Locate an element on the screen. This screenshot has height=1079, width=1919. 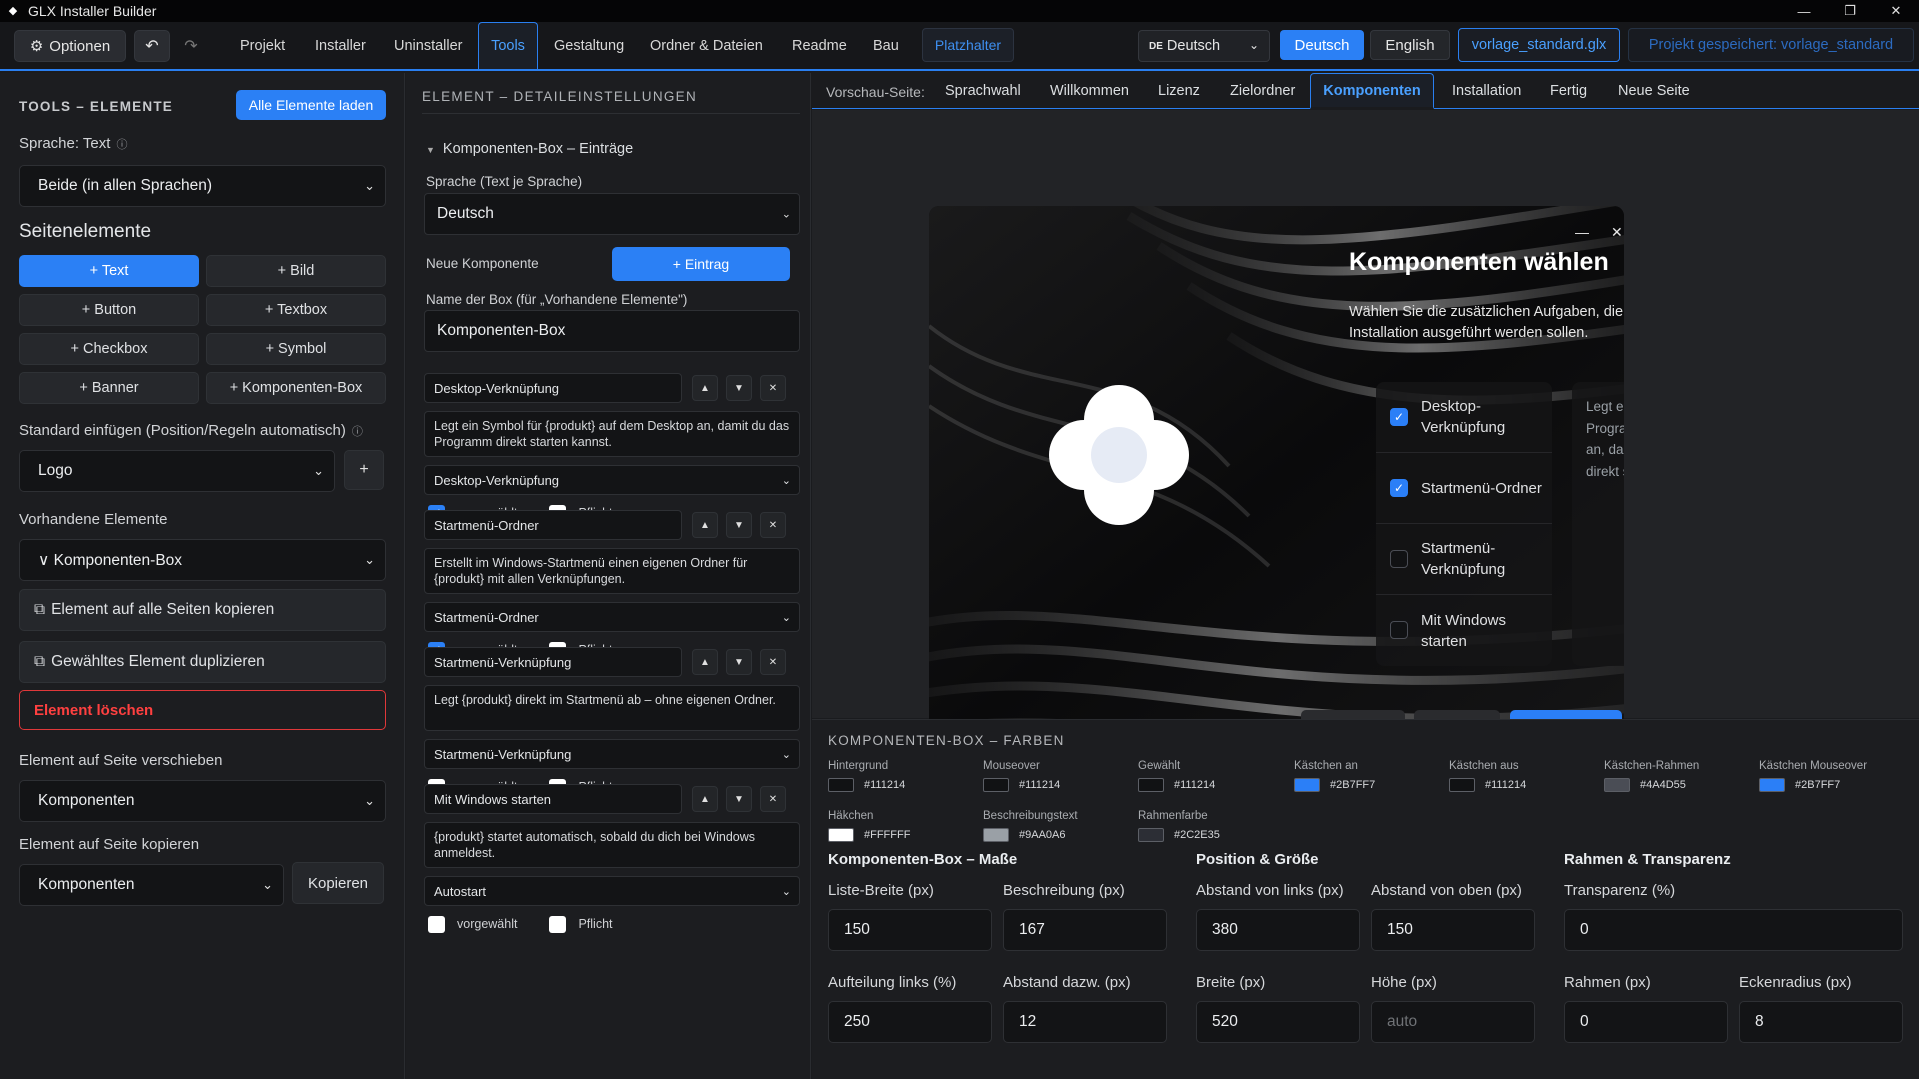
required-checkbox is located at coordinates (558, 924).